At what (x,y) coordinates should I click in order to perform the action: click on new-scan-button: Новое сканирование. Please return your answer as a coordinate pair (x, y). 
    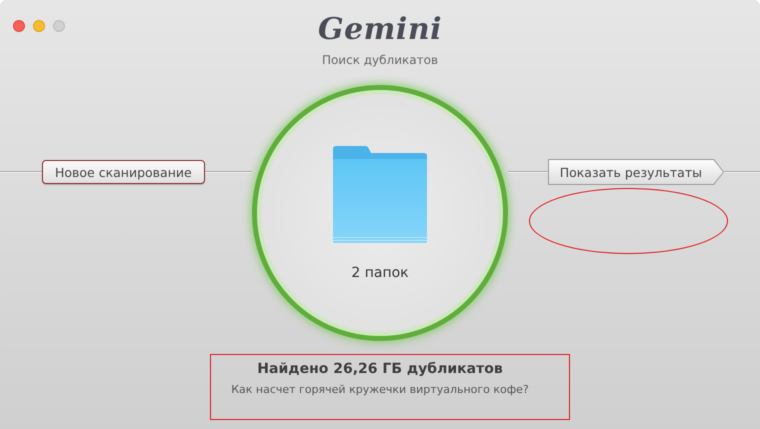
    Looking at the image, I should click on (123, 172).